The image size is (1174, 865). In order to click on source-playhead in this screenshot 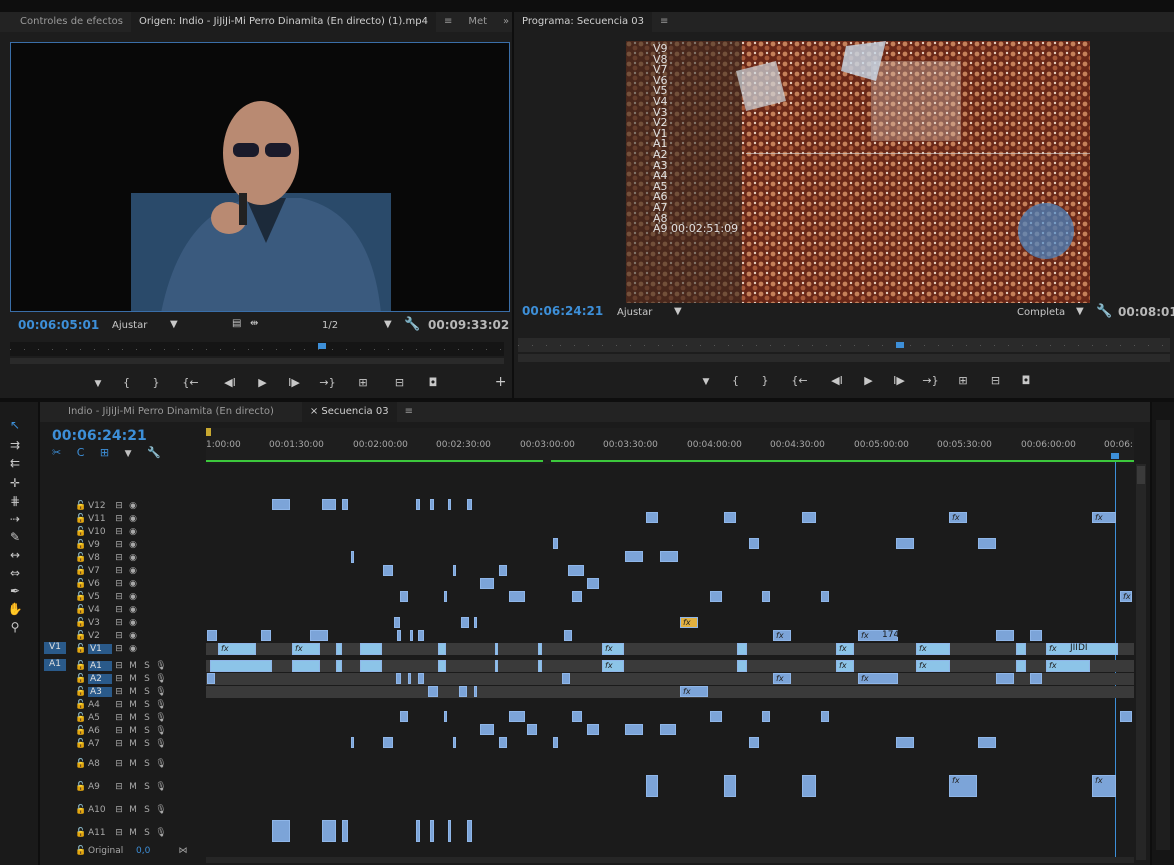, I will do `click(322, 346)`.